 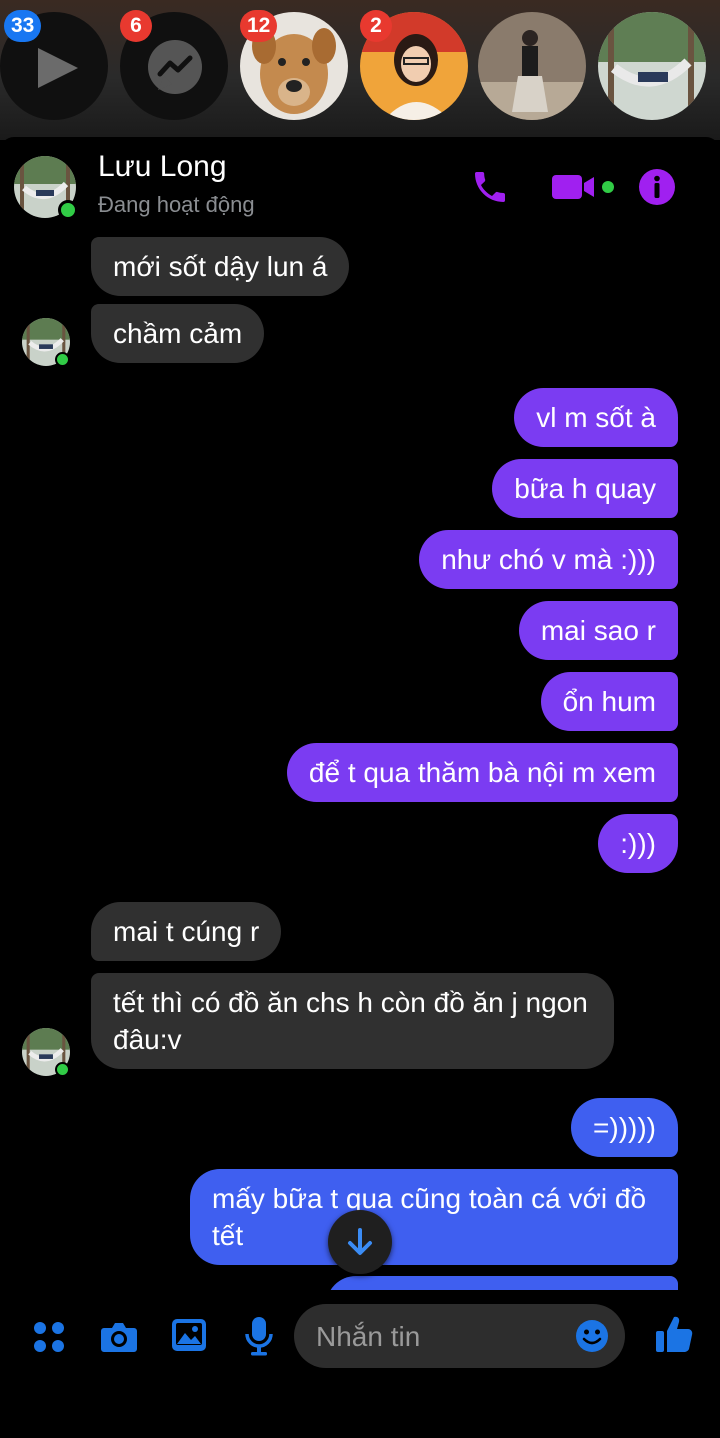 I want to click on scroll-to-bottom-button, so click(x=360, y=1242).